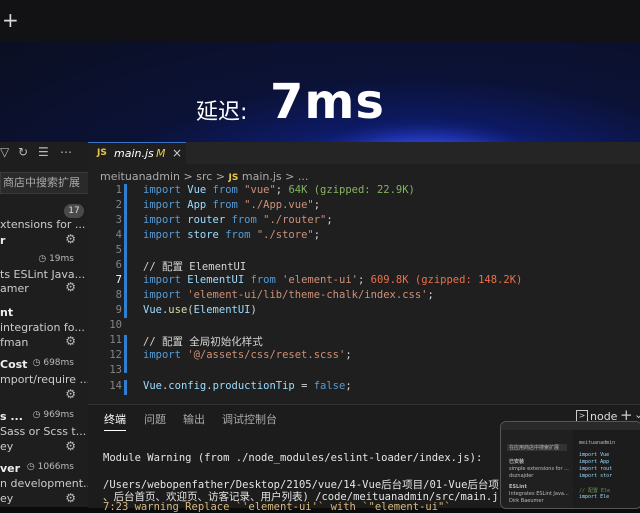  I want to click on code-line: 9 Vue.use(ElementUI), so click(186, 310).